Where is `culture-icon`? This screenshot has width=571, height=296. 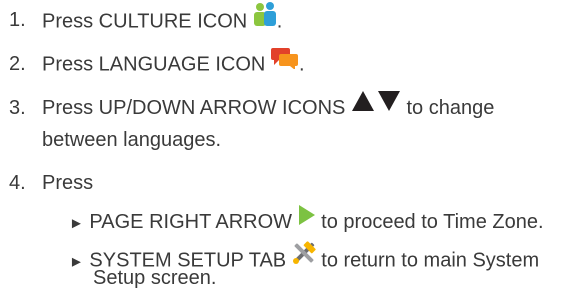 culture-icon is located at coordinates (265, 19).